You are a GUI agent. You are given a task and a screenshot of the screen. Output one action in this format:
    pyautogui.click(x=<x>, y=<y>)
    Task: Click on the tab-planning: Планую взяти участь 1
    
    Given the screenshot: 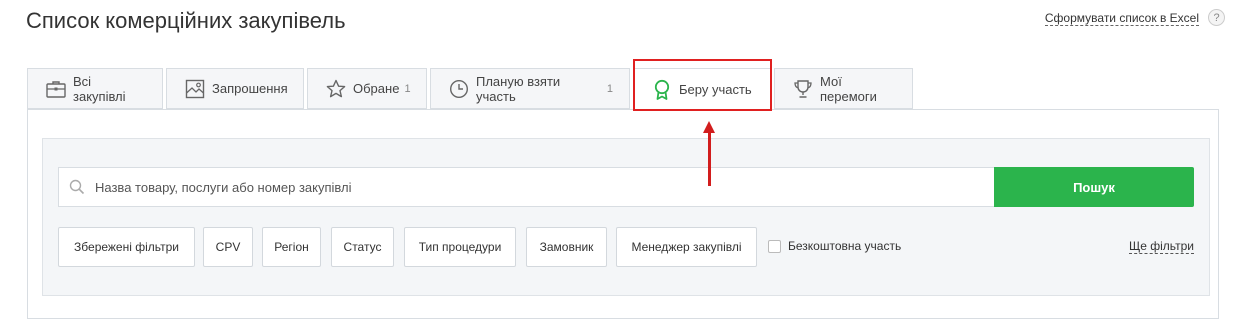 What is the action you would take?
    pyautogui.click(x=530, y=88)
    